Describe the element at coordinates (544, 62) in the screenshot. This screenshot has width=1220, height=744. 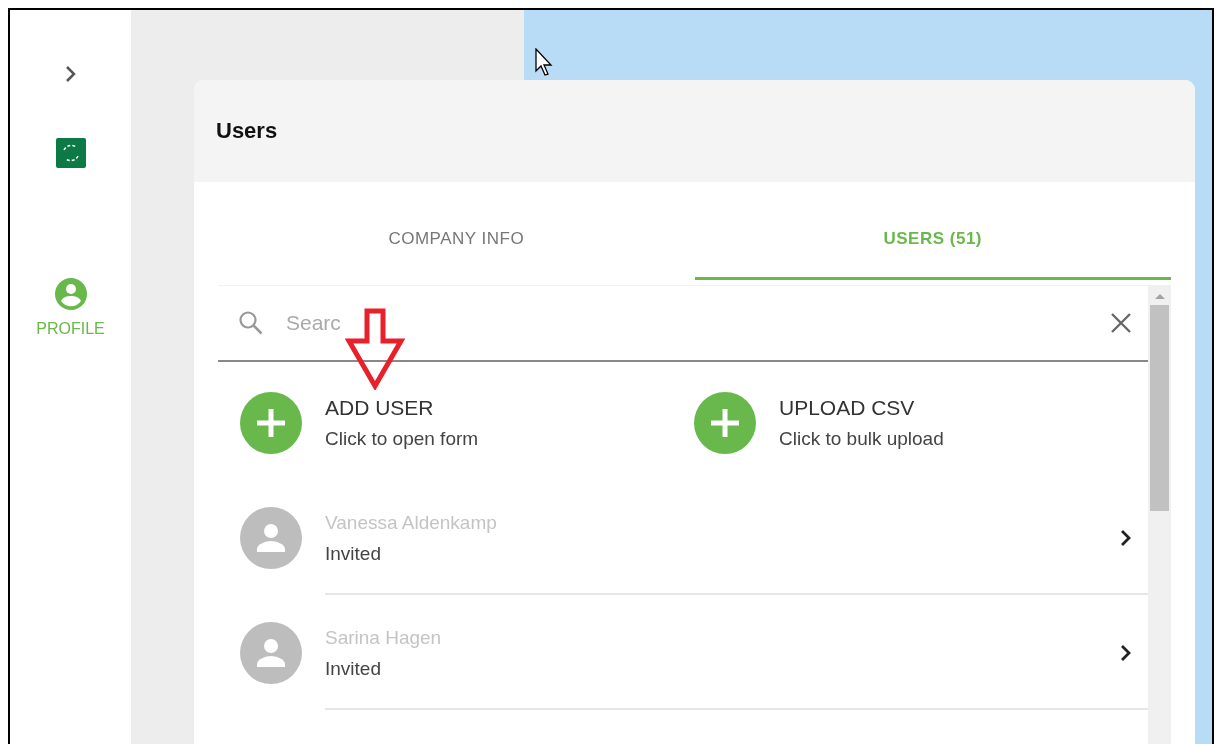
I see `mouse-cursor-icon` at that location.